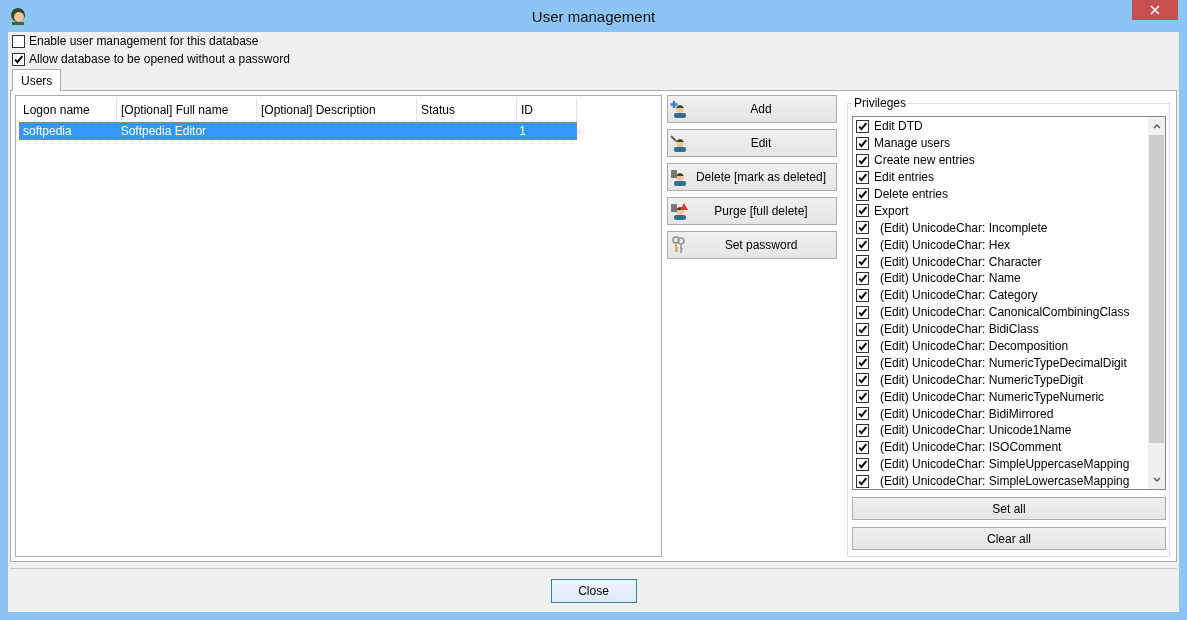  What do you see at coordinates (1156, 289) in the screenshot?
I see `scroll-thumb` at bounding box center [1156, 289].